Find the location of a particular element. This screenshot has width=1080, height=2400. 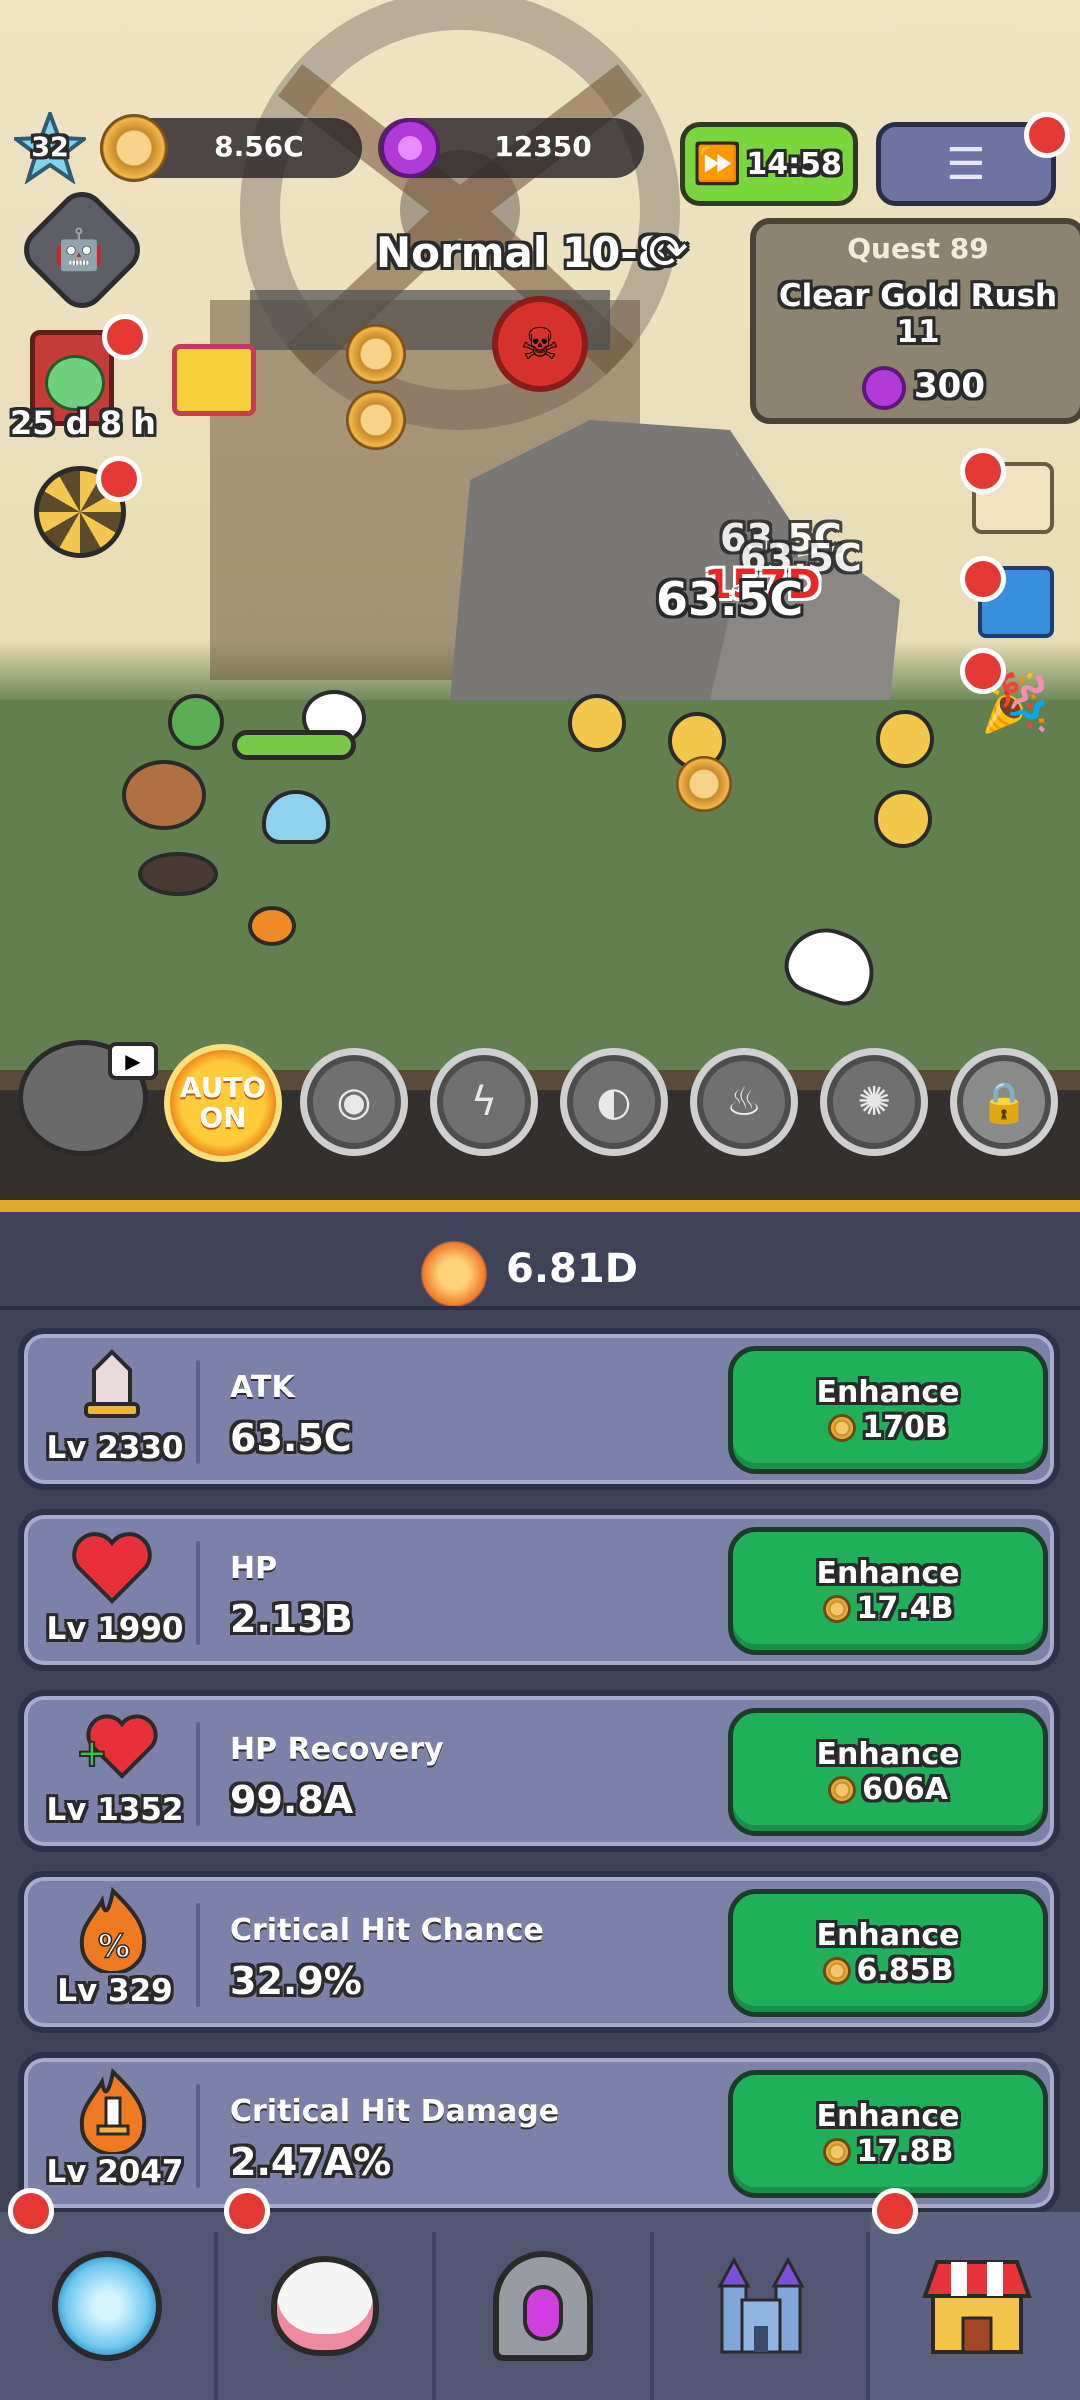

chicken-icon is located at coordinates (325, 2306).